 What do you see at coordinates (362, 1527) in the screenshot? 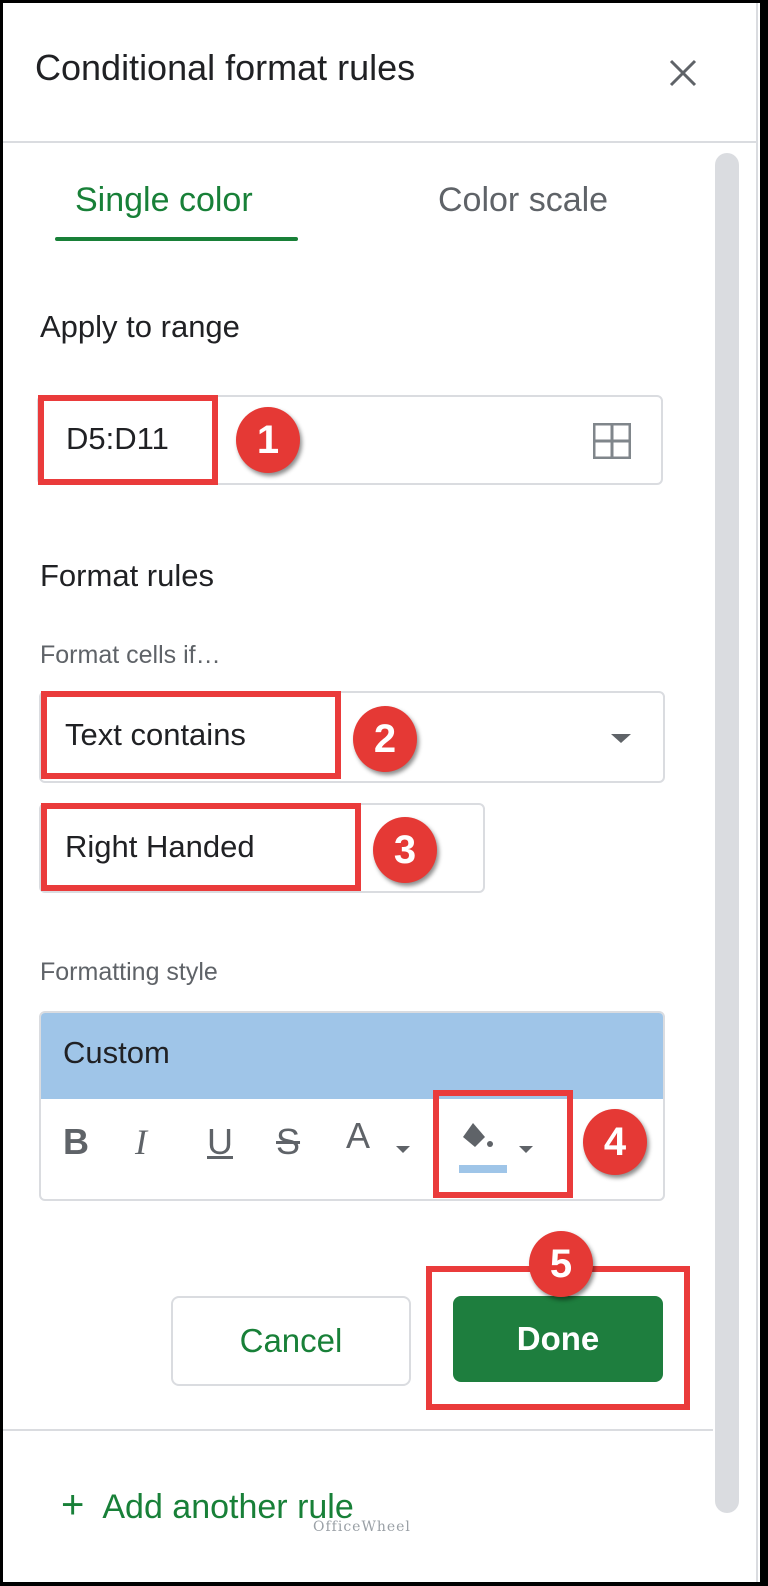
I see `watermark: OfficeWheel` at bounding box center [362, 1527].